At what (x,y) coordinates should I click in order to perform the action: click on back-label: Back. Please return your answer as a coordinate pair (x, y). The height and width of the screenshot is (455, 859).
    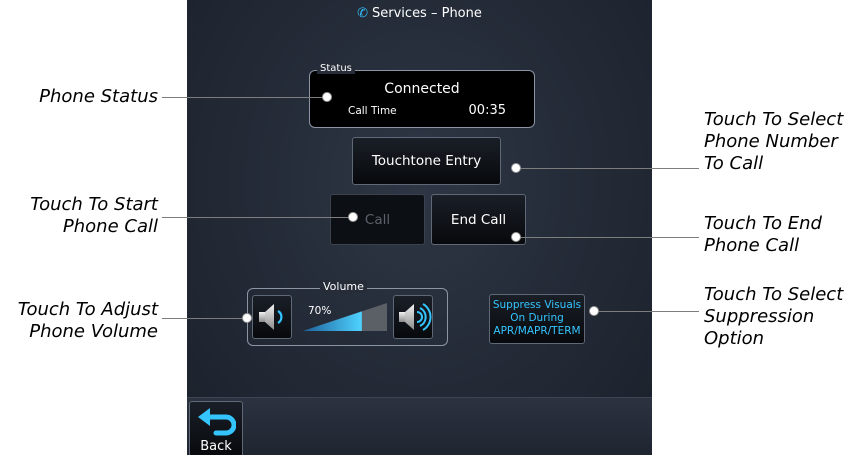
    Looking at the image, I should click on (216, 446).